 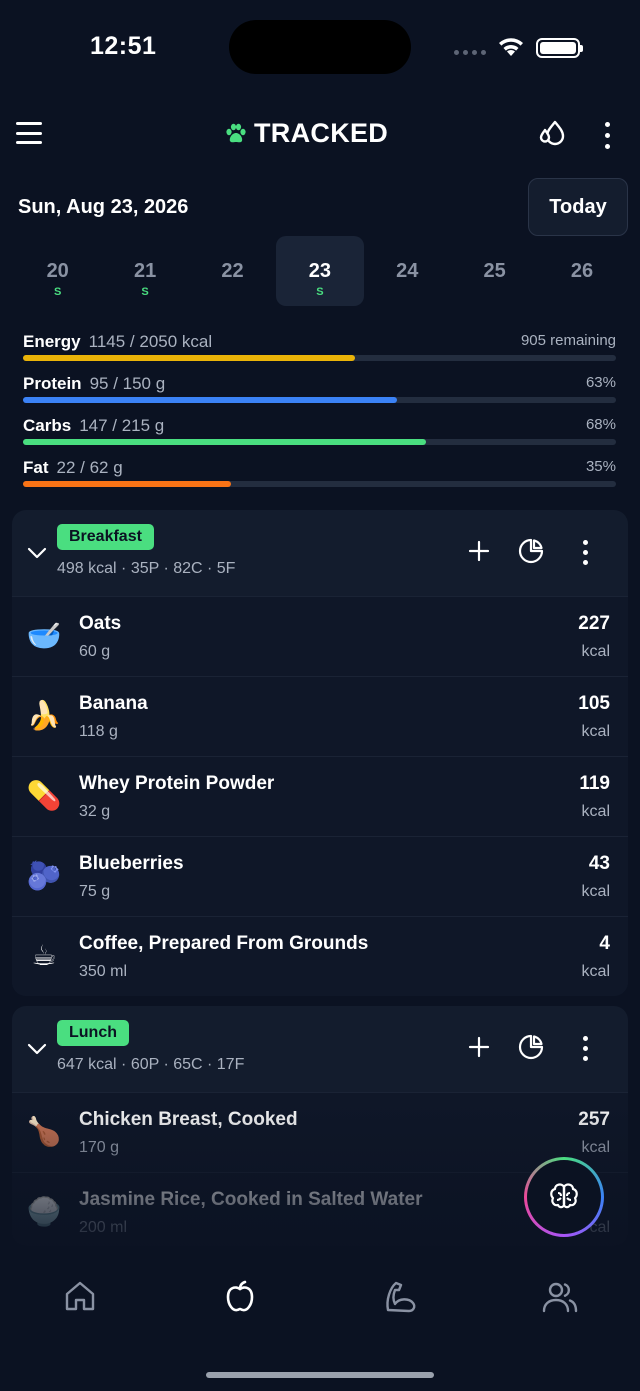 I want to click on home-icon, so click(x=80, y=1296).